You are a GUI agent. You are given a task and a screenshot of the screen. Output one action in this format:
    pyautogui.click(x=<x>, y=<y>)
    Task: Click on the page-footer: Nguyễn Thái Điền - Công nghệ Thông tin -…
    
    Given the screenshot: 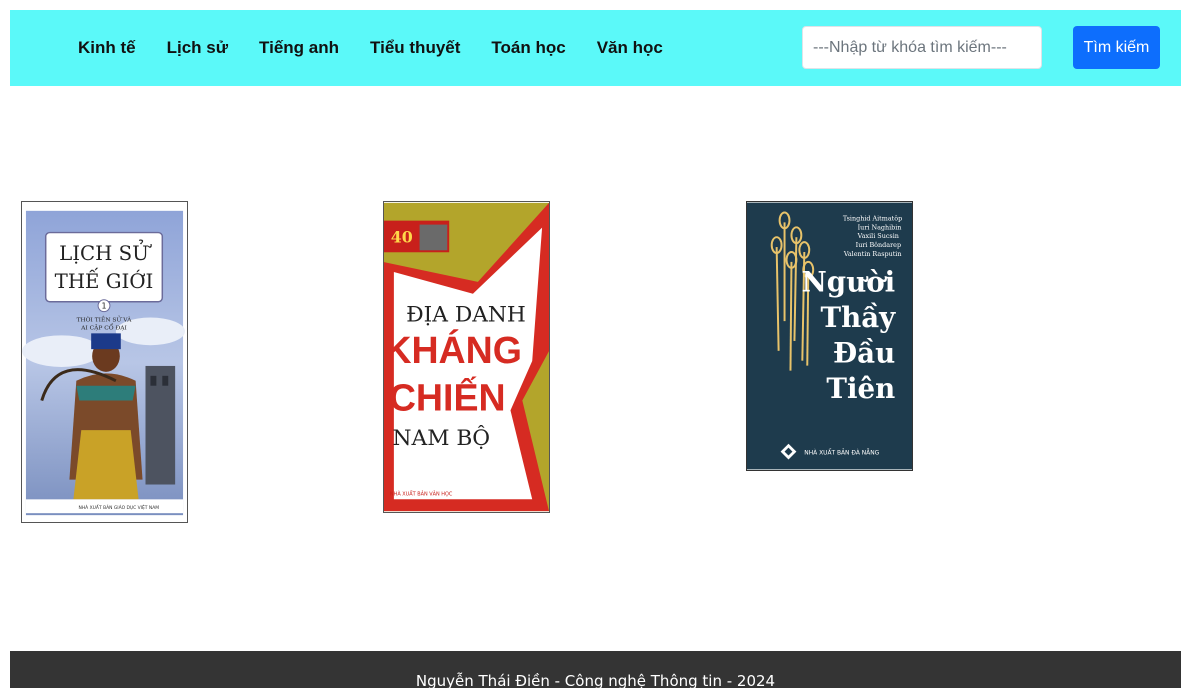 What is the action you would take?
    pyautogui.click(x=595, y=669)
    